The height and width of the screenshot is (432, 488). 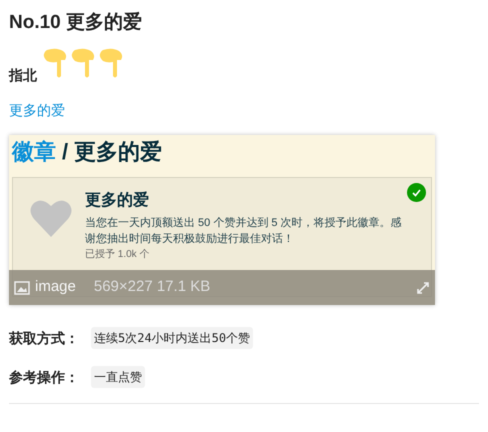 What do you see at coordinates (117, 200) in the screenshot?
I see `badge-name: 更多的爱` at bounding box center [117, 200].